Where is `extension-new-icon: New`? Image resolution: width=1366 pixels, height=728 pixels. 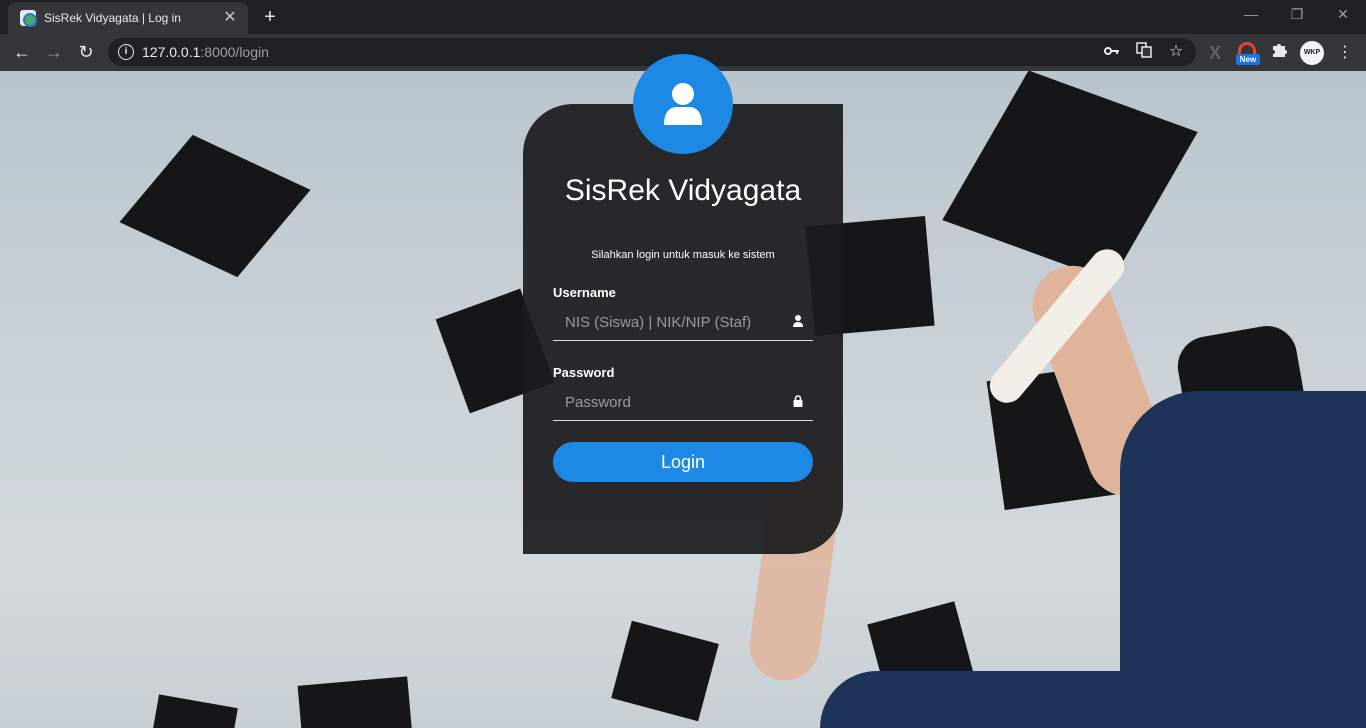
extension-new-icon: New is located at coordinates (1248, 53).